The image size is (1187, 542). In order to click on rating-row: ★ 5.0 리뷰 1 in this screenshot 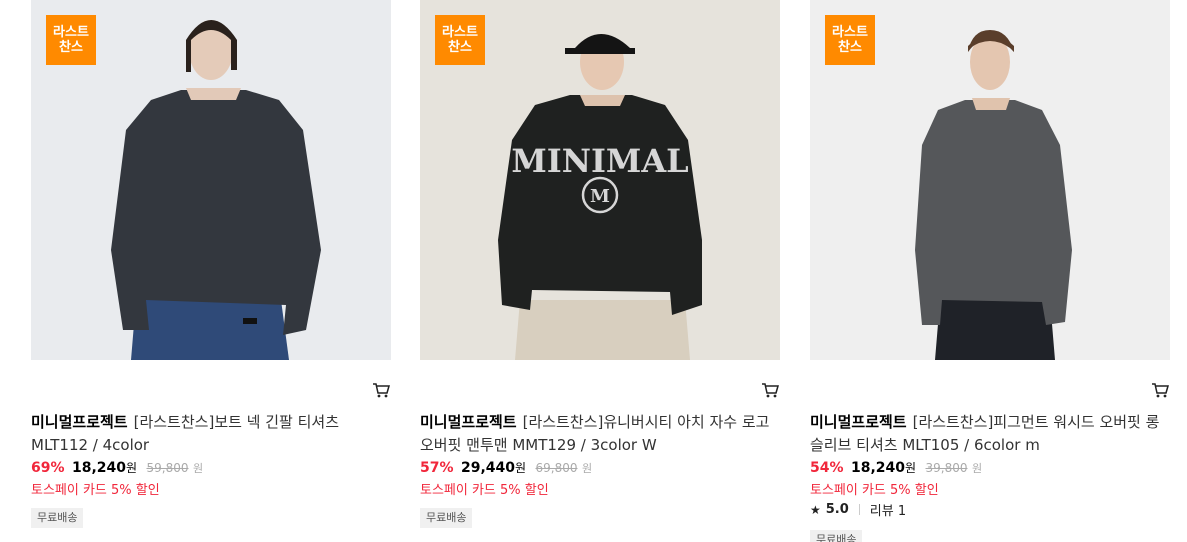, I will do `click(858, 509)`.